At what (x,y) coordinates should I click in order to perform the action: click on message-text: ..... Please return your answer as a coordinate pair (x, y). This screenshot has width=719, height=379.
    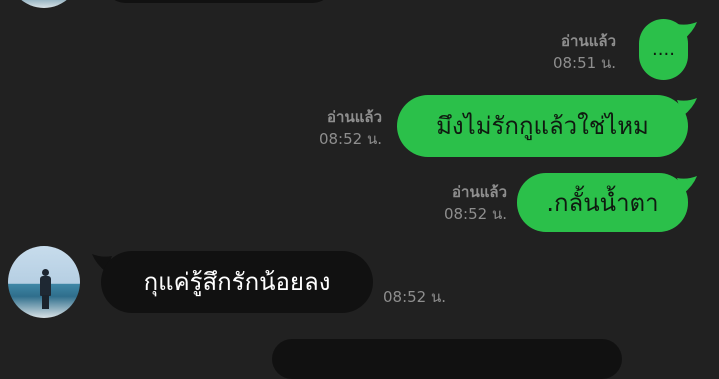
    Looking at the image, I should click on (663, 49).